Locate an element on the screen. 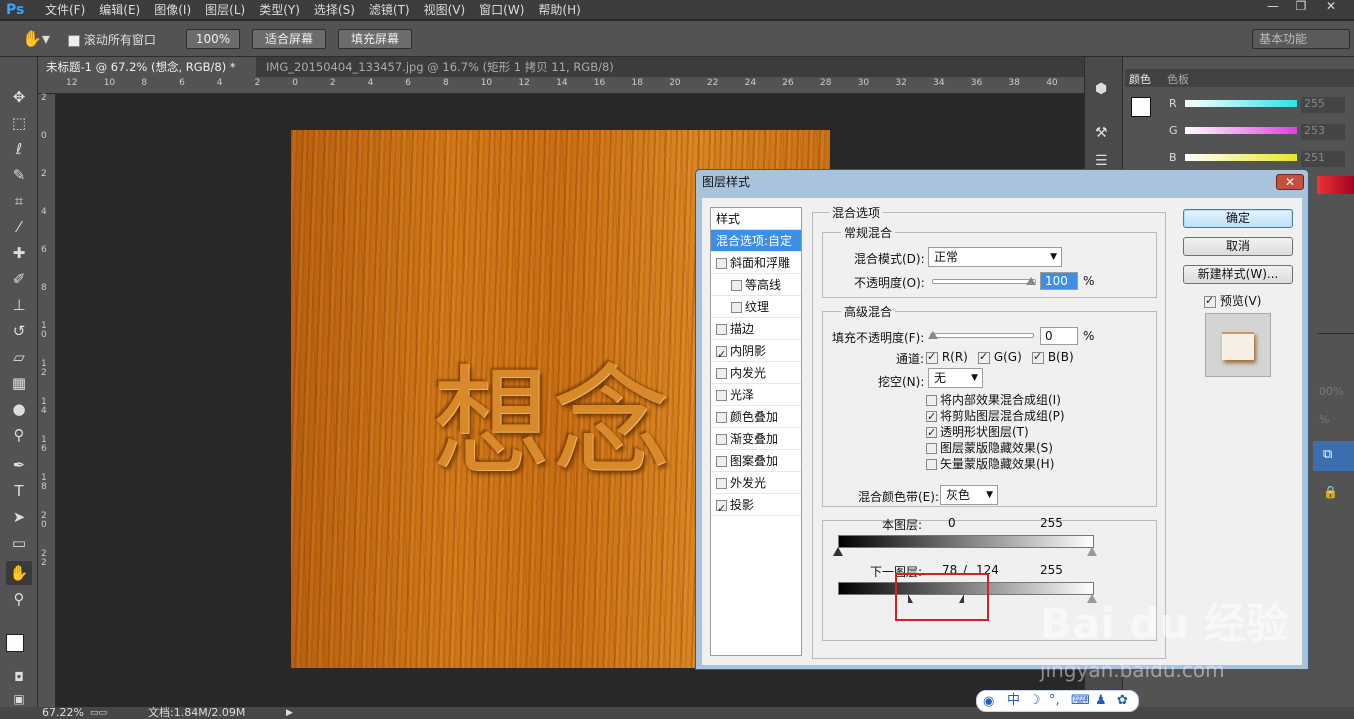 The image size is (1354, 719). ime-keyboard-icon: ⌨ is located at coordinates (1080, 701).